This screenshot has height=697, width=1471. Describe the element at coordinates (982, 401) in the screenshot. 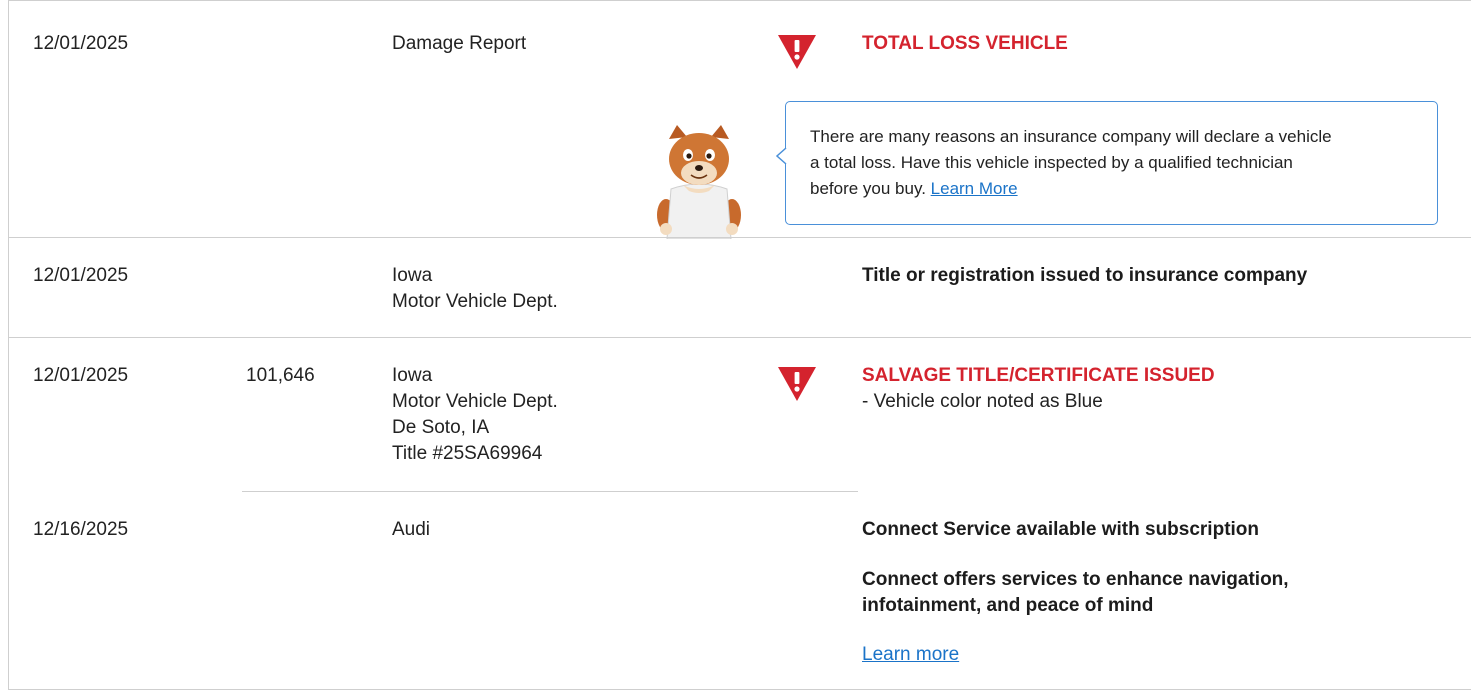

I see `record-detail: - Vehicle color noted as Blue` at that location.